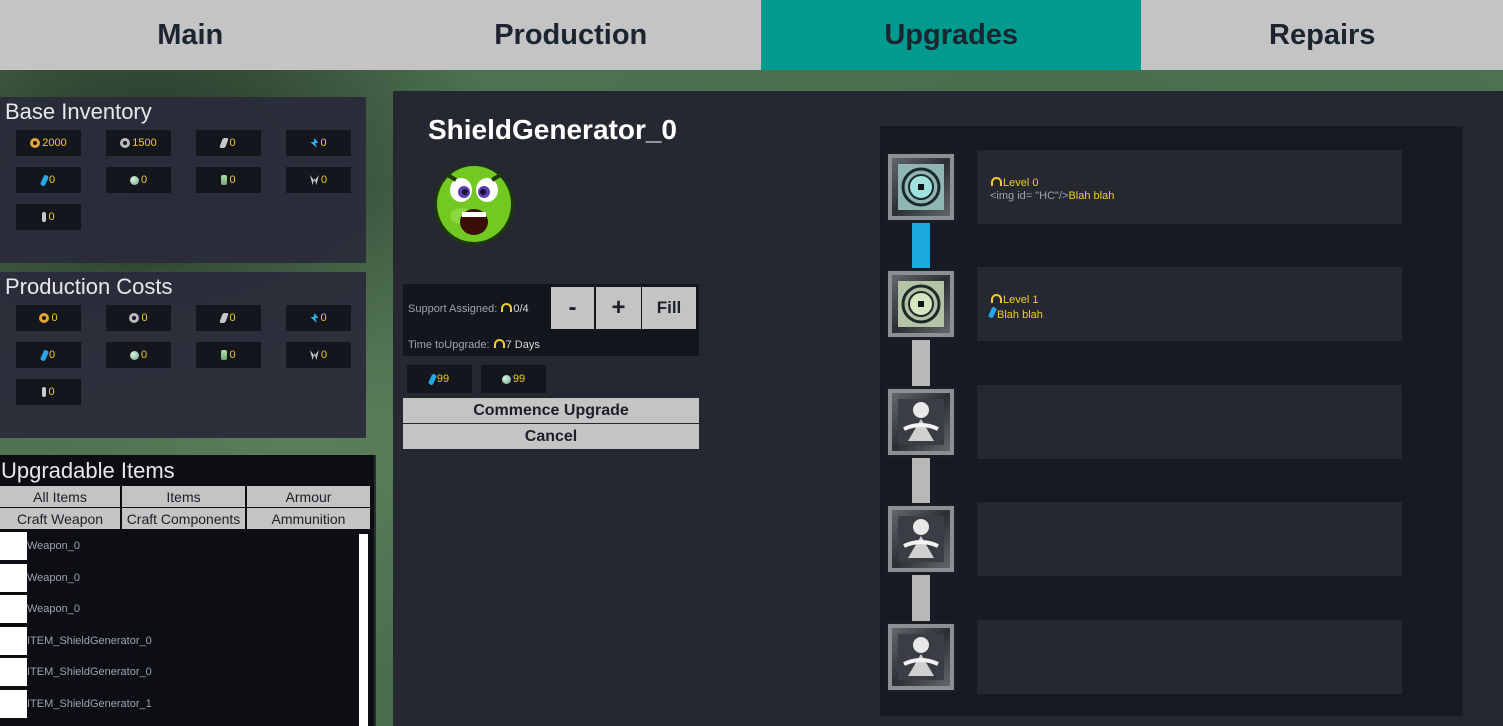 The width and height of the screenshot is (1503, 726). I want to click on item-label: ITEM_ShieldGenerator_1, so click(89, 704).